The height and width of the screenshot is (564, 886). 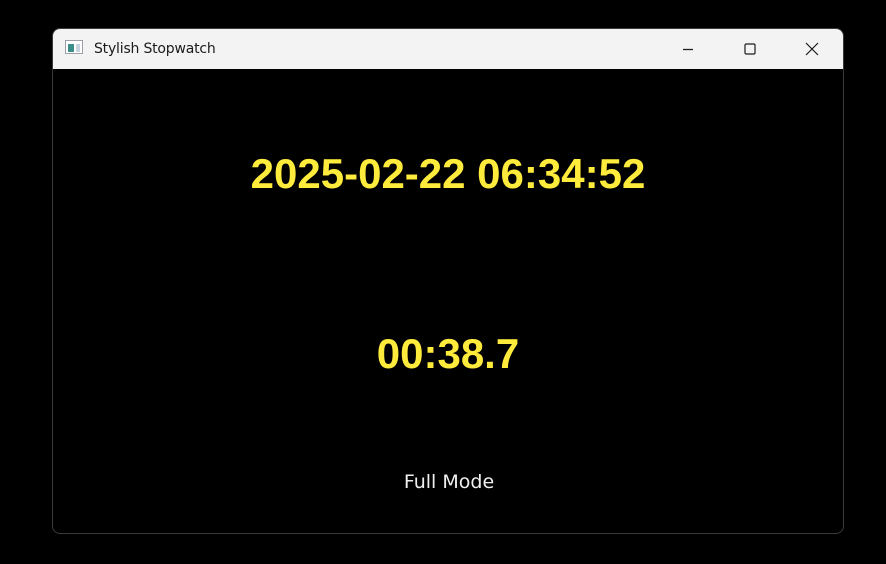 I want to click on window-app-icon, so click(x=74, y=47).